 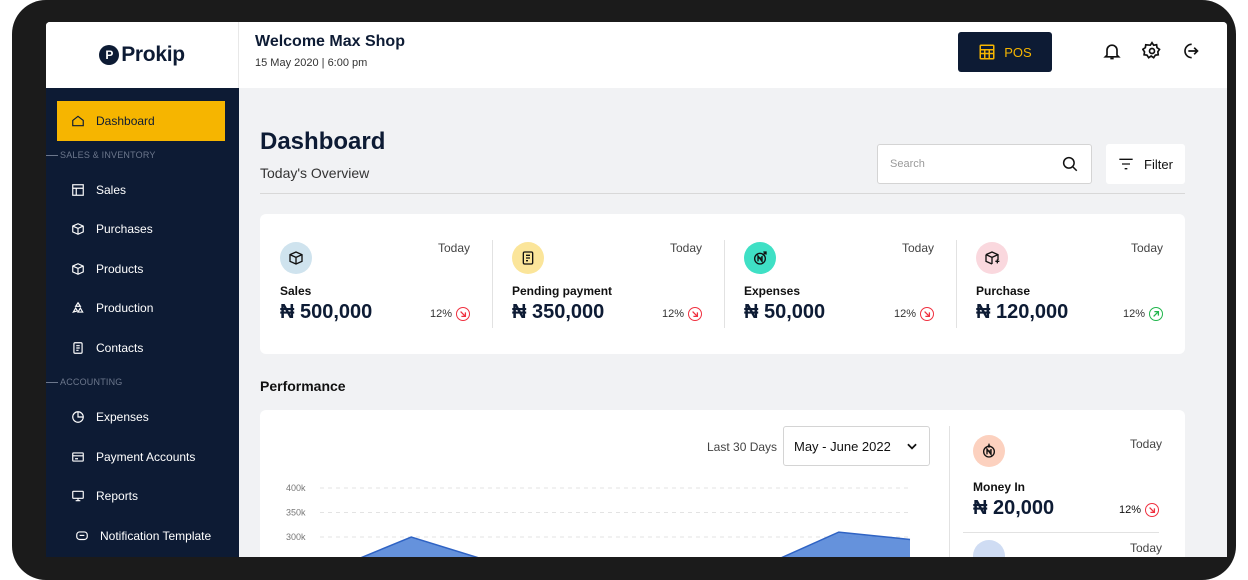 I want to click on sidebar-item-contacts: Contacts, so click(x=141, y=348).